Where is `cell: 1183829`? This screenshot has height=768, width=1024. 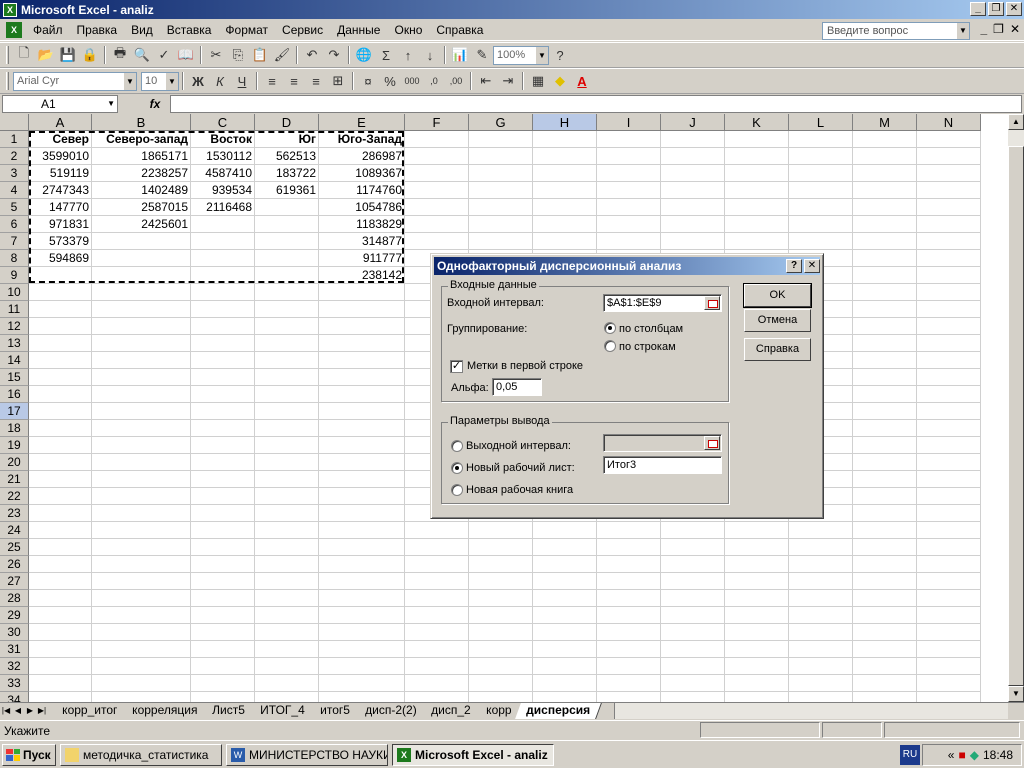
cell: 1183829 is located at coordinates (362, 224).